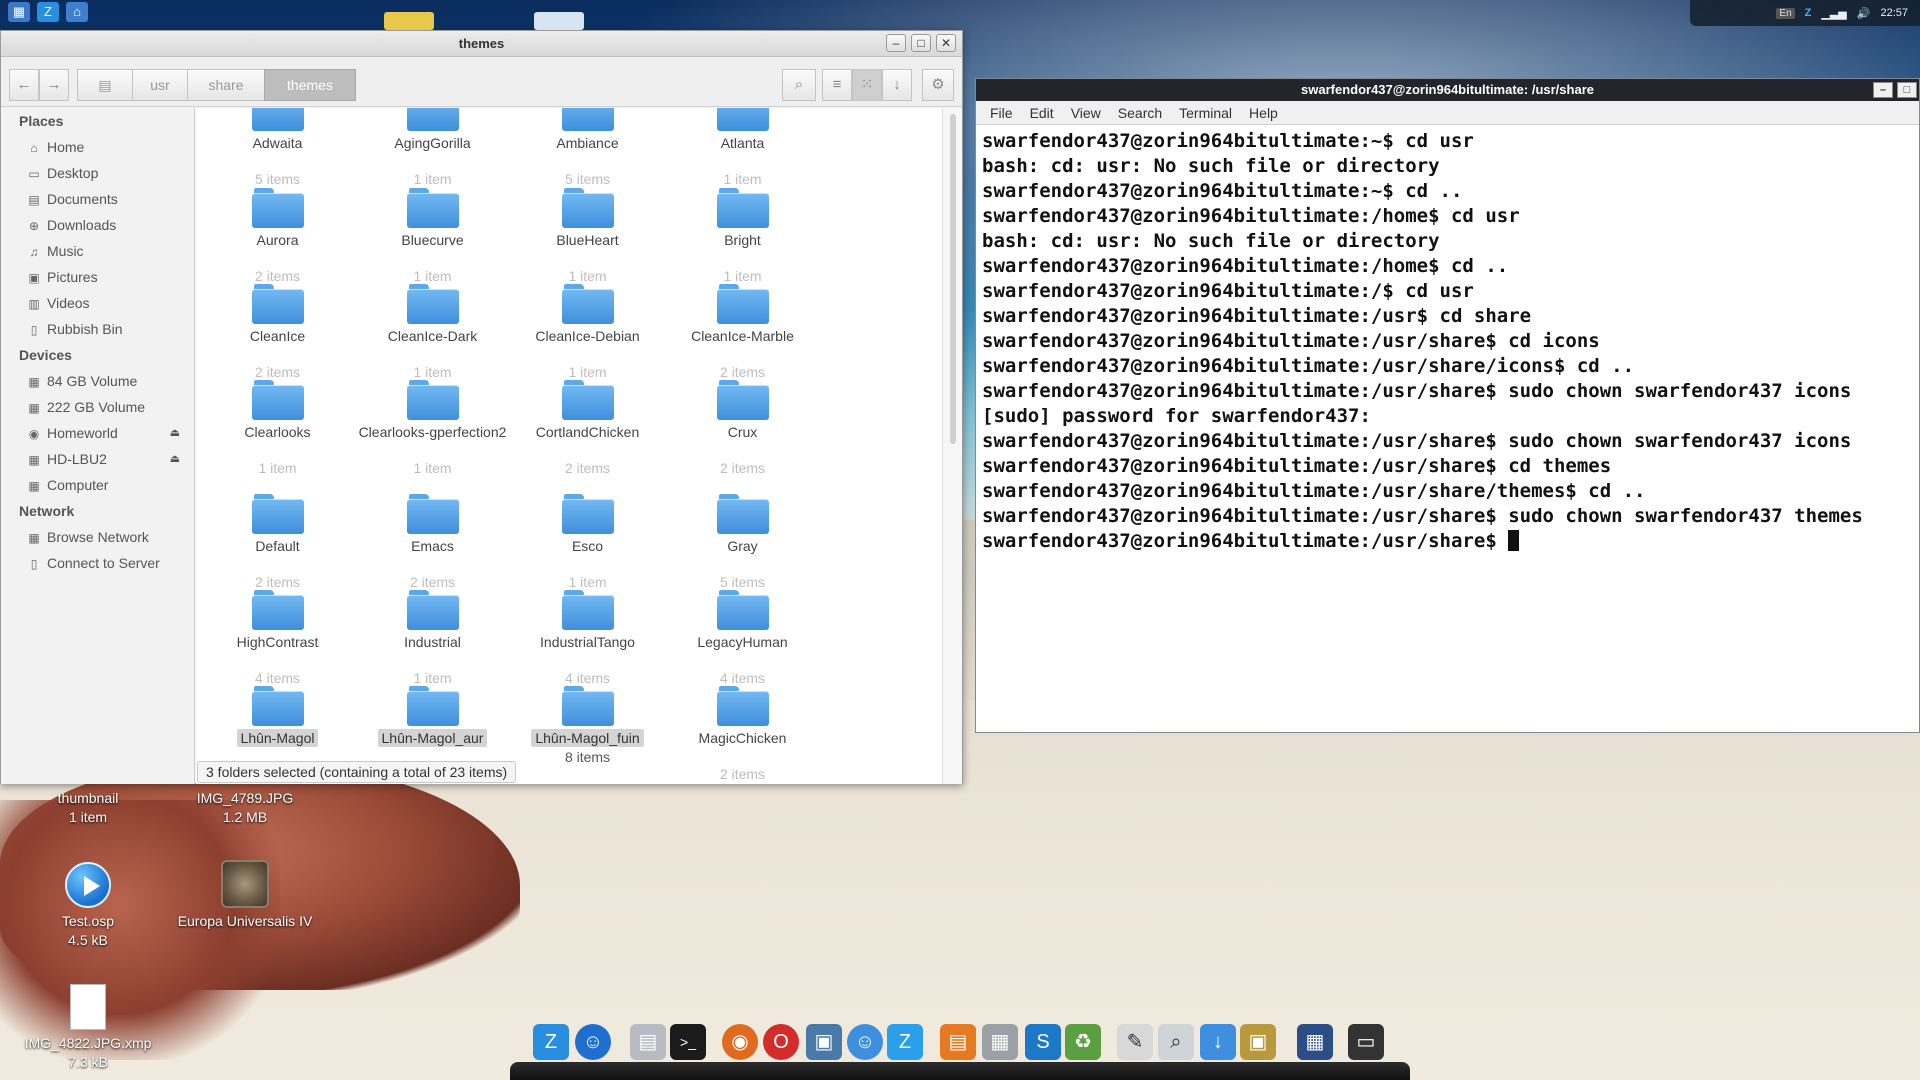 The image size is (1920, 1080). I want to click on sidebar-item-videos: ▥ Videos, so click(97, 303).